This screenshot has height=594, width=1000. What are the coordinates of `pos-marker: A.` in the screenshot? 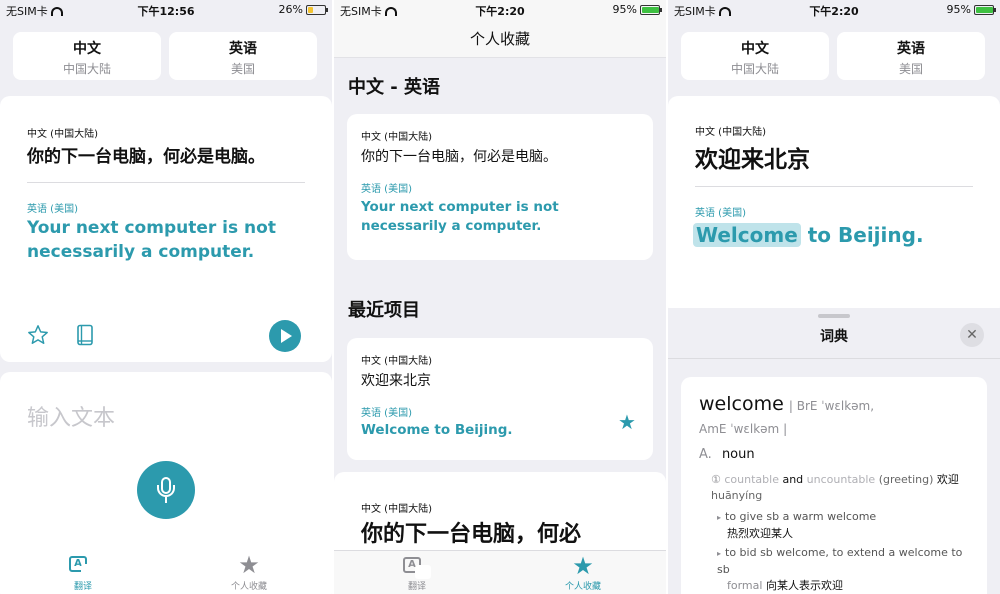 It's located at (705, 454).